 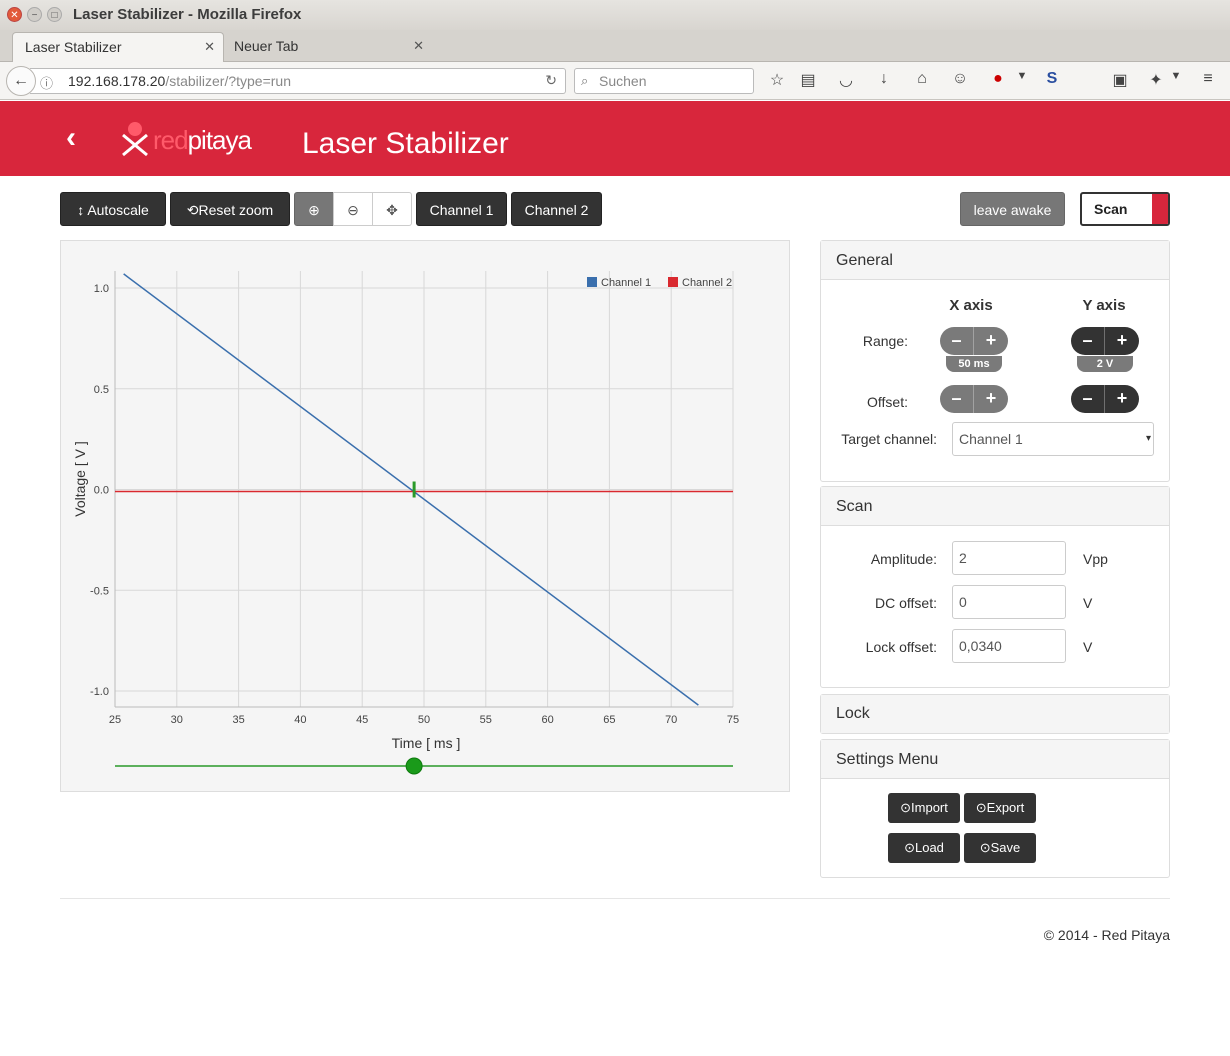 What do you see at coordinates (117, 81) in the screenshot?
I see `url-host: 192.168.178.20` at bounding box center [117, 81].